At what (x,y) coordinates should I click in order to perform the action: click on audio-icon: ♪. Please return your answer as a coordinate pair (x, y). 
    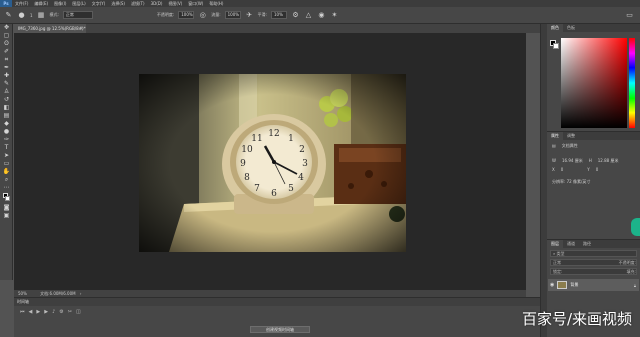
    Looking at the image, I should click on (53, 312).